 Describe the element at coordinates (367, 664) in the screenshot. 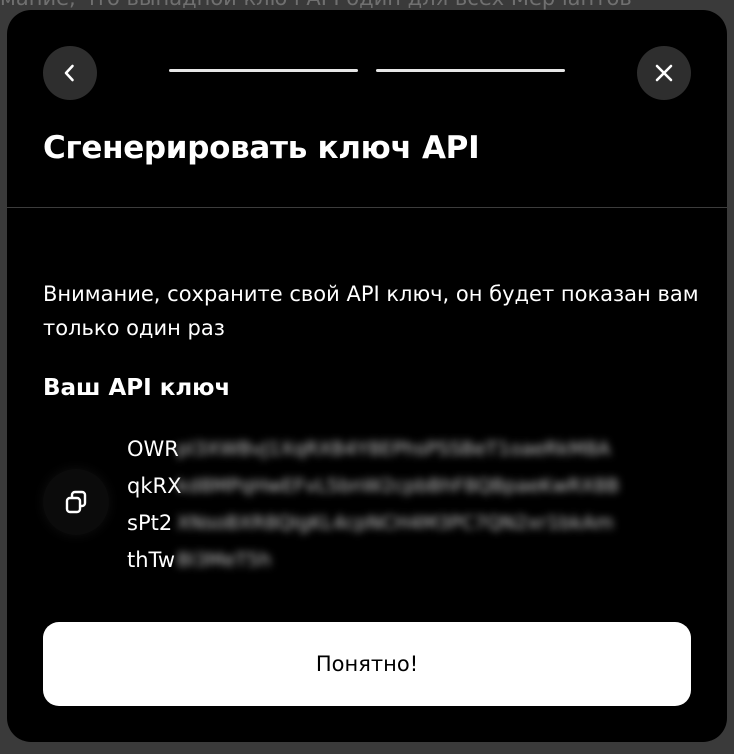

I see `confirm-button: Понятно!` at that location.